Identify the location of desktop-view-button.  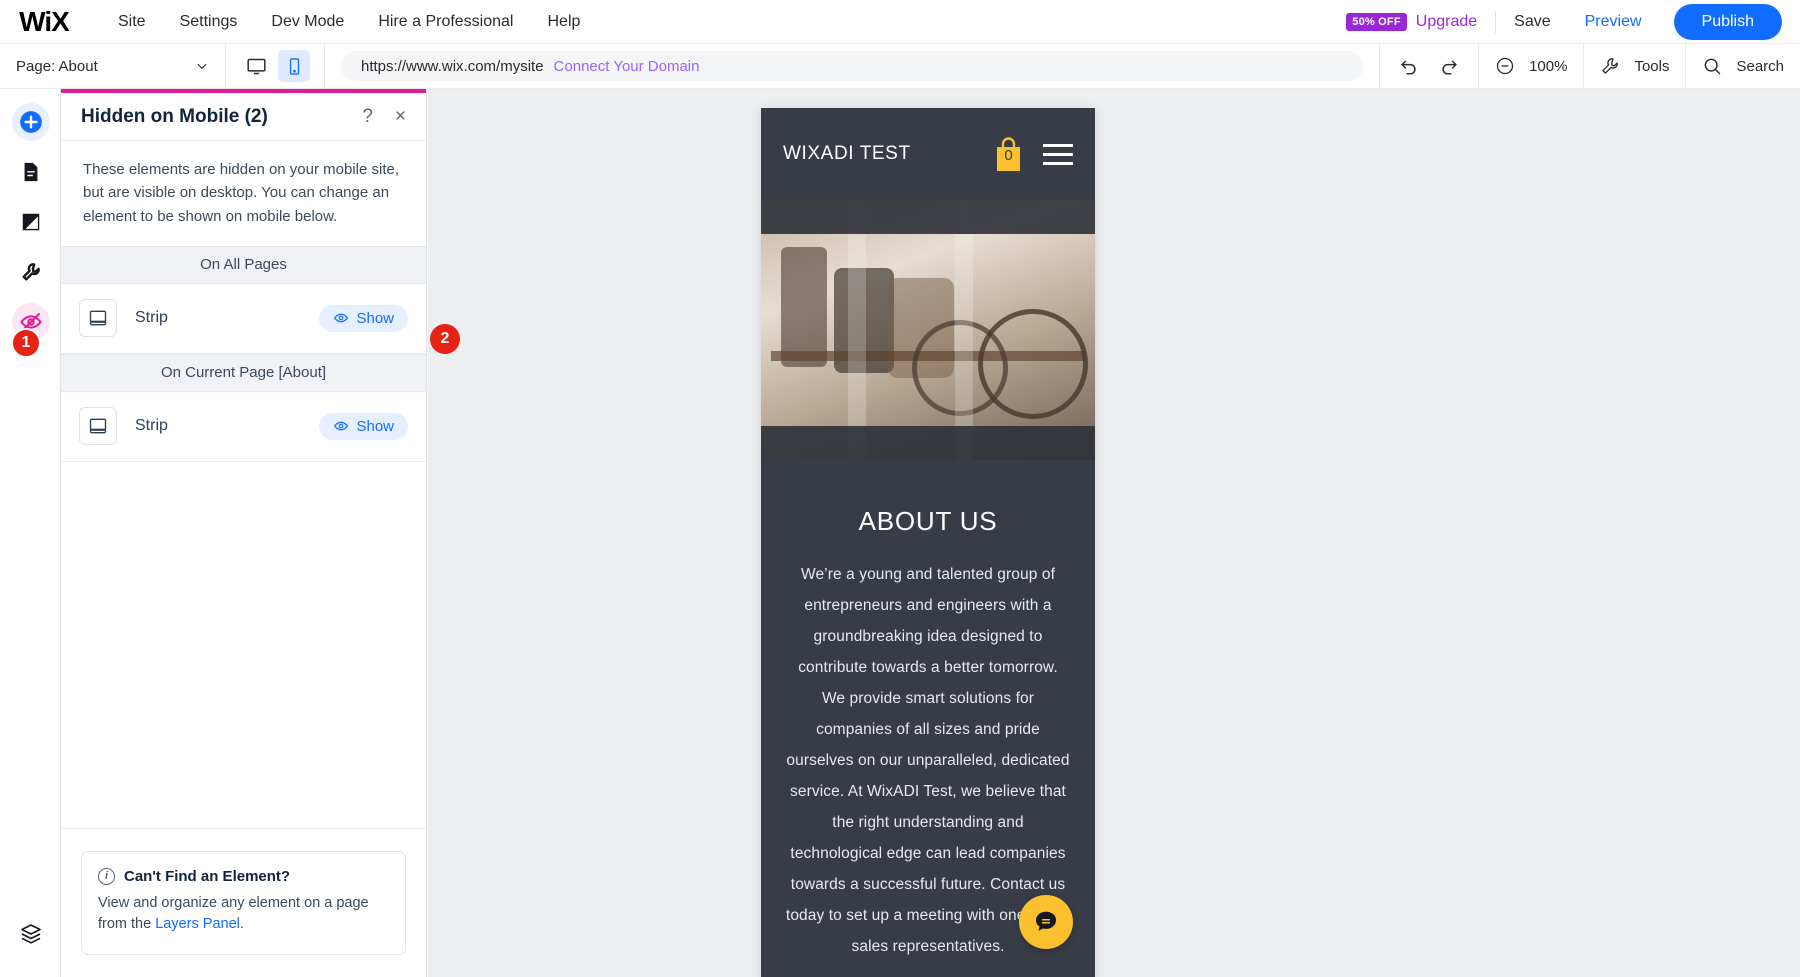
(256, 66).